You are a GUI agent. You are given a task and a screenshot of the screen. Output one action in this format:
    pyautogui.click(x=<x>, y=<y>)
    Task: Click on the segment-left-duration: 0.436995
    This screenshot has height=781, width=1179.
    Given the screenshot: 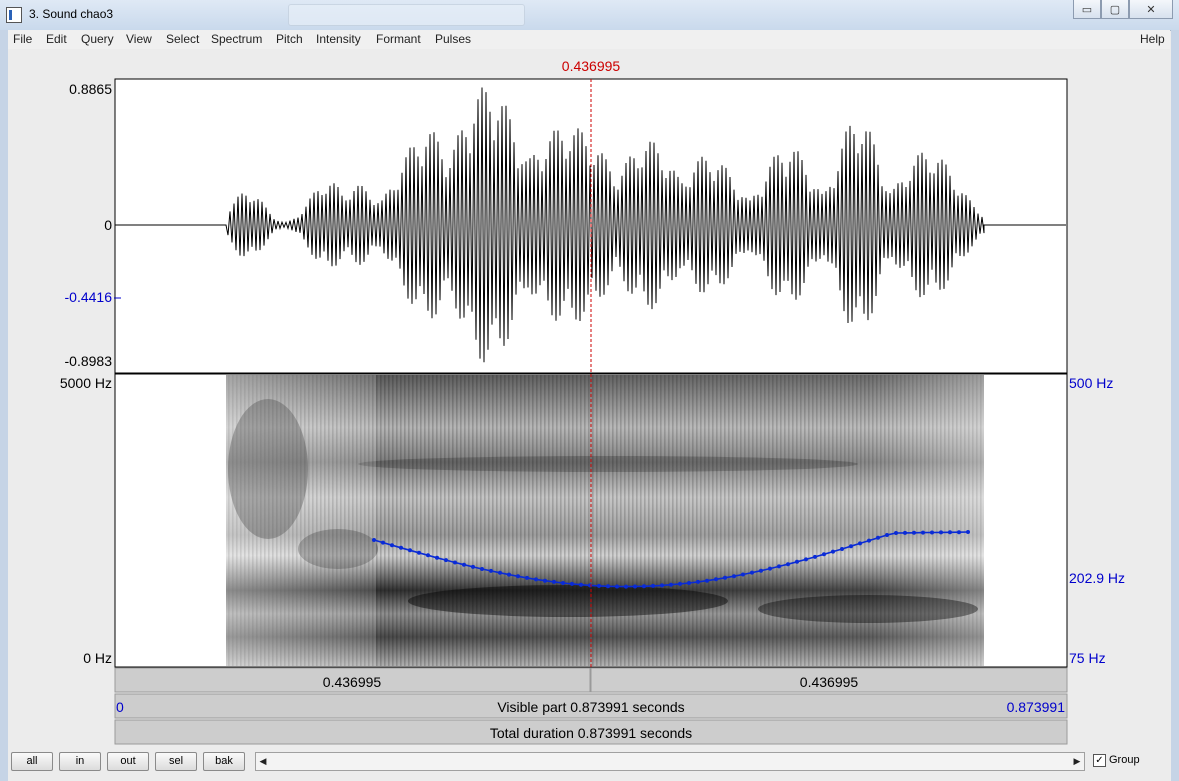 What is the action you would take?
    pyautogui.click(x=352, y=682)
    